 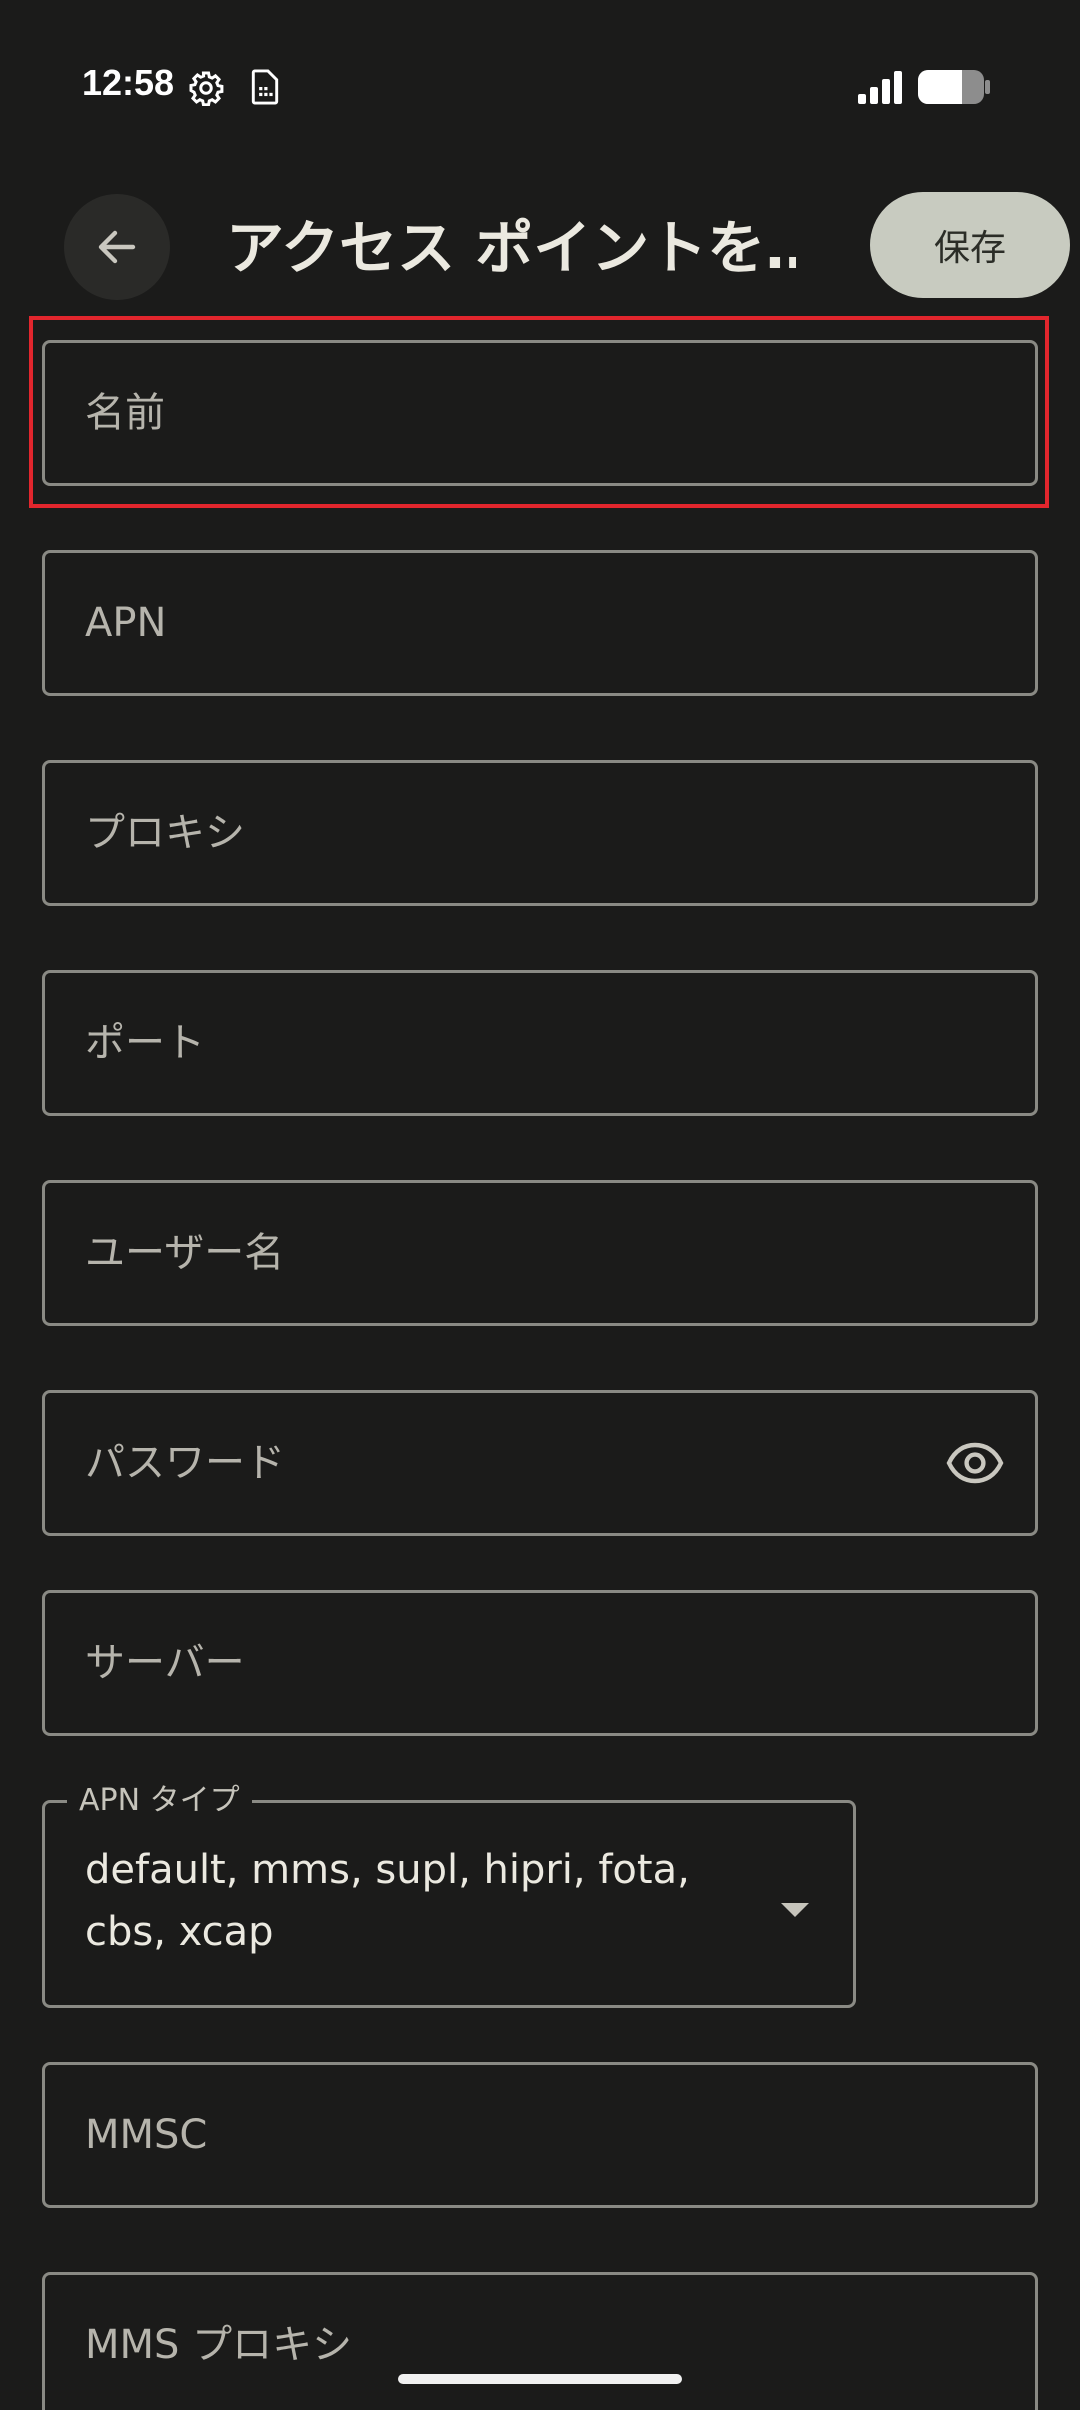 What do you see at coordinates (540, 2135) in the screenshot?
I see `mmsc-field: MMSC` at bounding box center [540, 2135].